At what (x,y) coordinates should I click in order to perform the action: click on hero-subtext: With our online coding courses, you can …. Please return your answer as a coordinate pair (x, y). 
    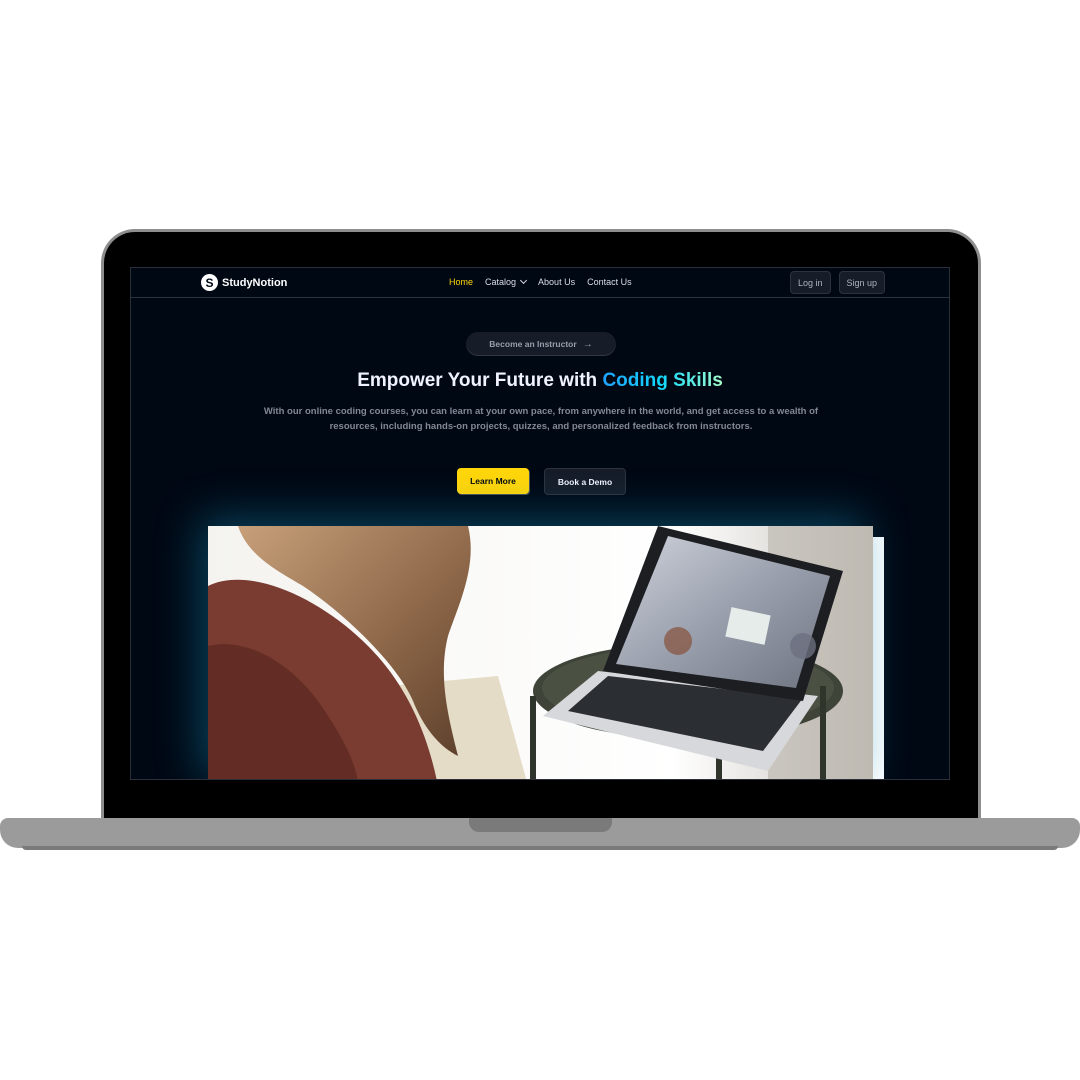
    Looking at the image, I should click on (541, 419).